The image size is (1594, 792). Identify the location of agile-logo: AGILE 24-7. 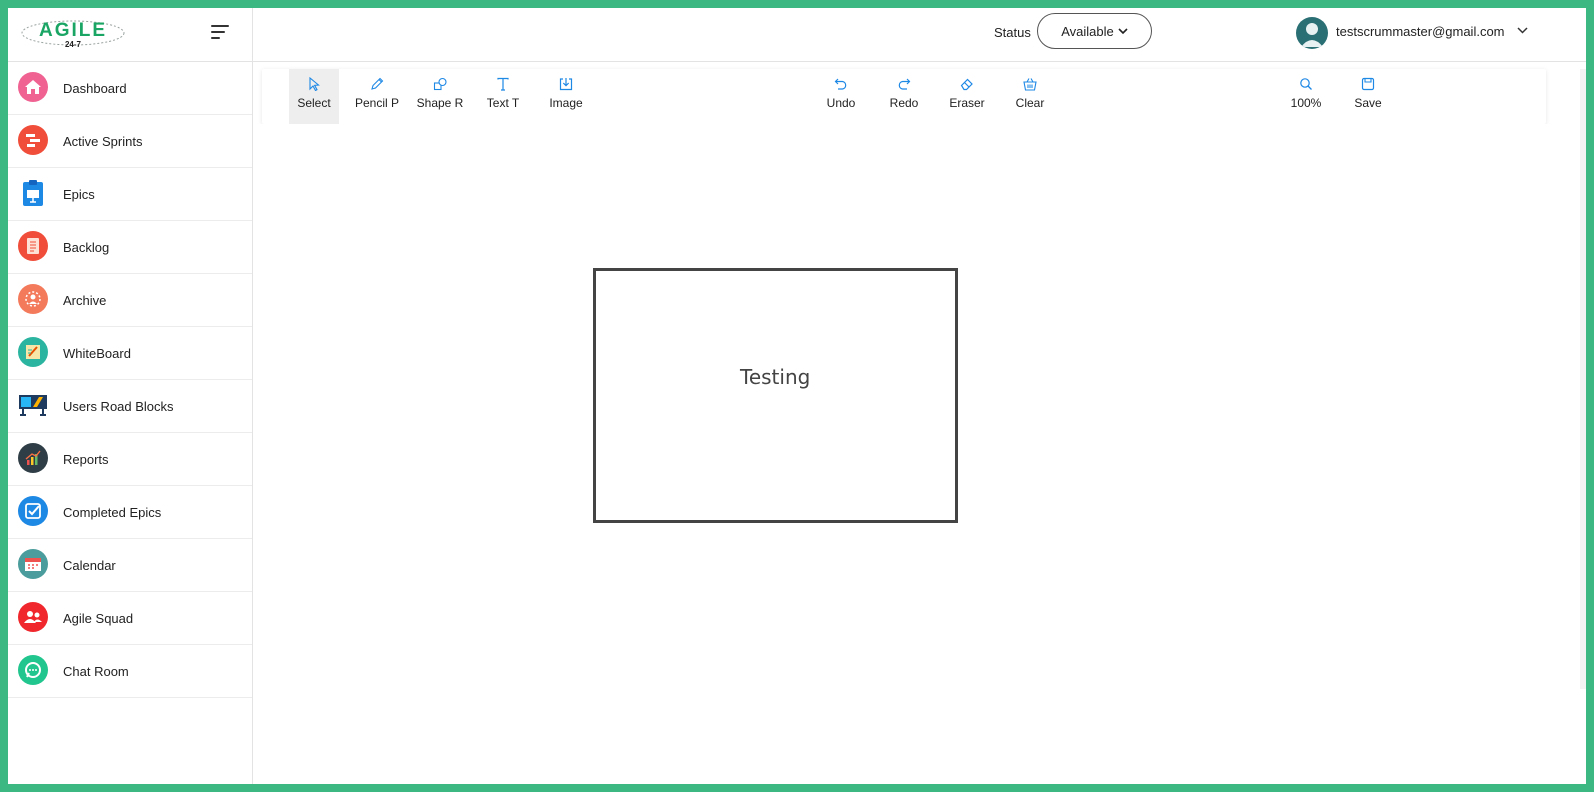
(73, 33).